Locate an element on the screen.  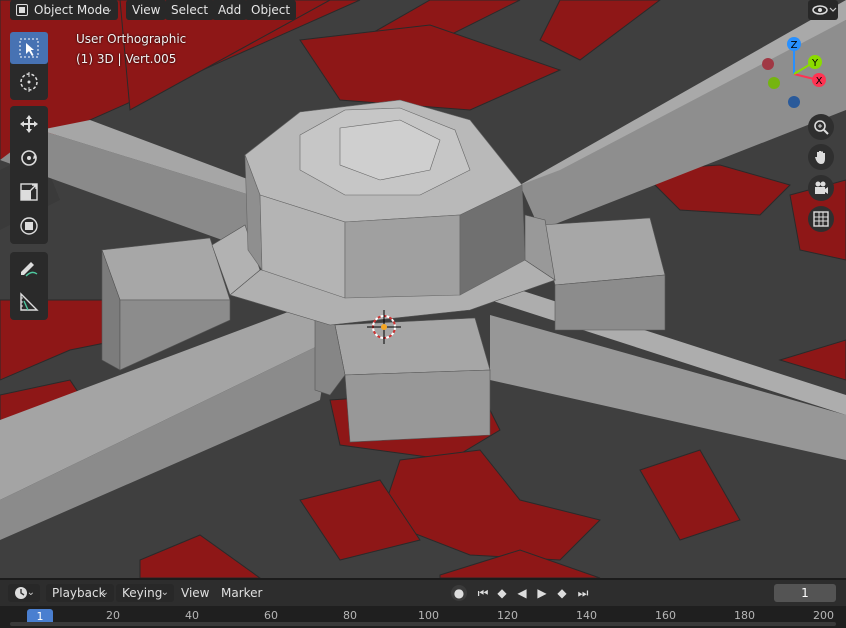
scale-icon is located at coordinates (29, 192).